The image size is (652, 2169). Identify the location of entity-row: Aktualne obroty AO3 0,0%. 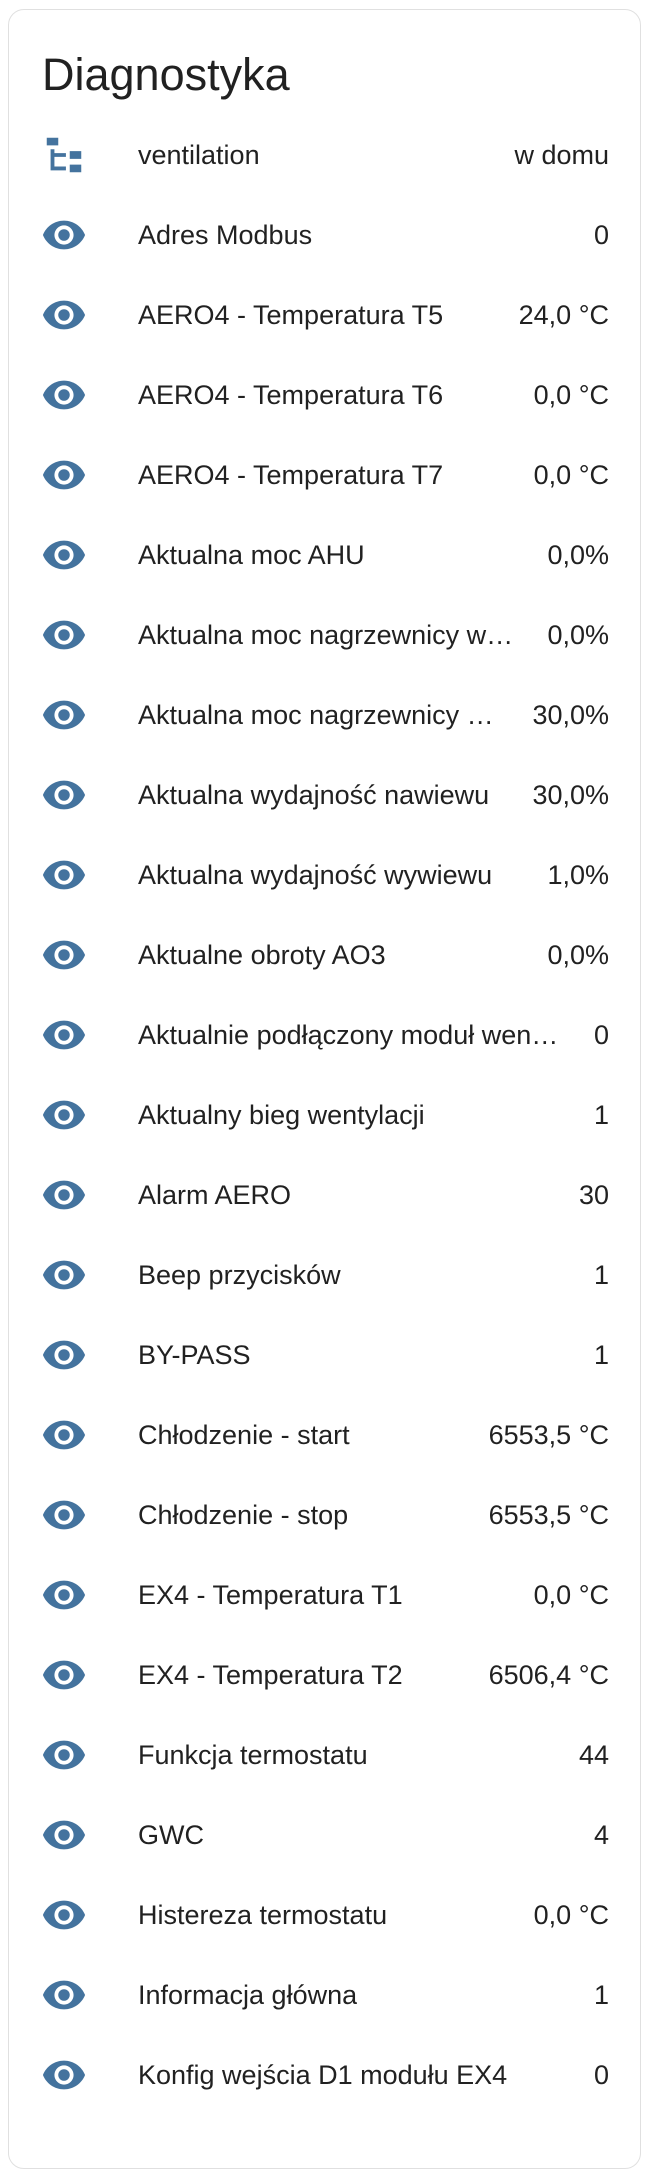
(324, 955).